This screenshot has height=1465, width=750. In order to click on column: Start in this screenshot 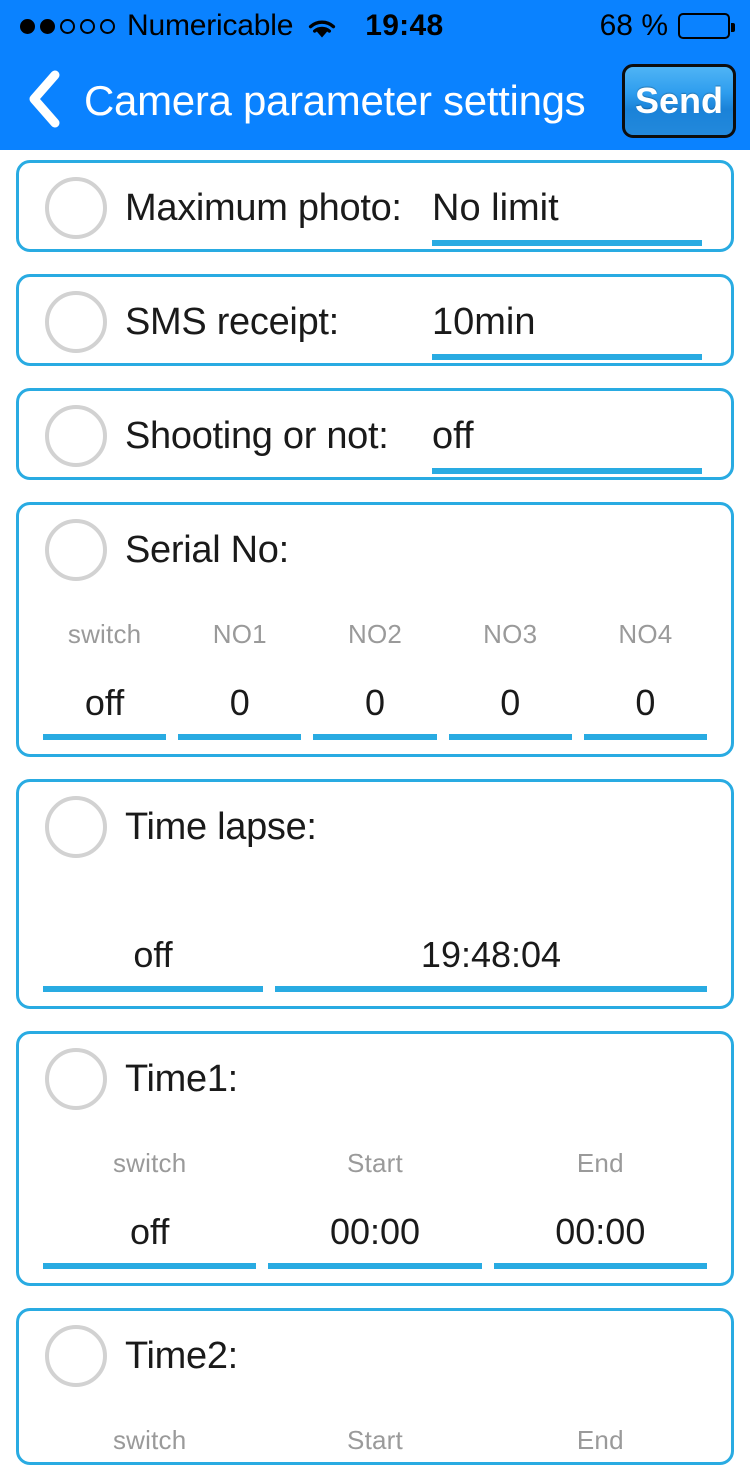, I will do `click(374, 1443)`.